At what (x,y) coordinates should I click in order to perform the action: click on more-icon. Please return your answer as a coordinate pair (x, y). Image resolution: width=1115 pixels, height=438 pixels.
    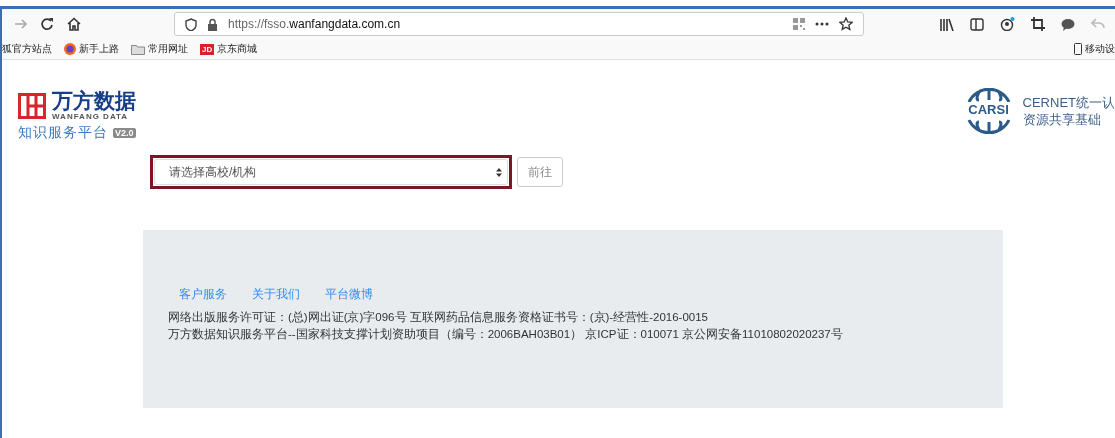
    Looking at the image, I should click on (822, 24).